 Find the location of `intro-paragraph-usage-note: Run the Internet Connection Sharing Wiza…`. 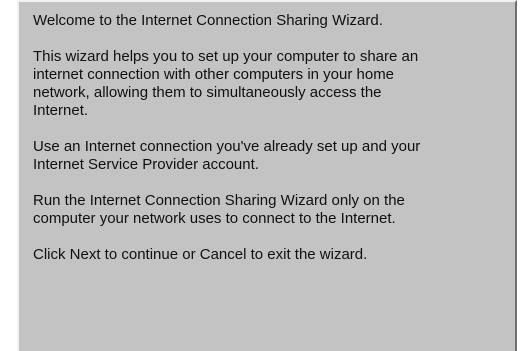

intro-paragraph-usage-note: Run the Internet Connection Sharing Wiza… is located at coordinates (219, 209).